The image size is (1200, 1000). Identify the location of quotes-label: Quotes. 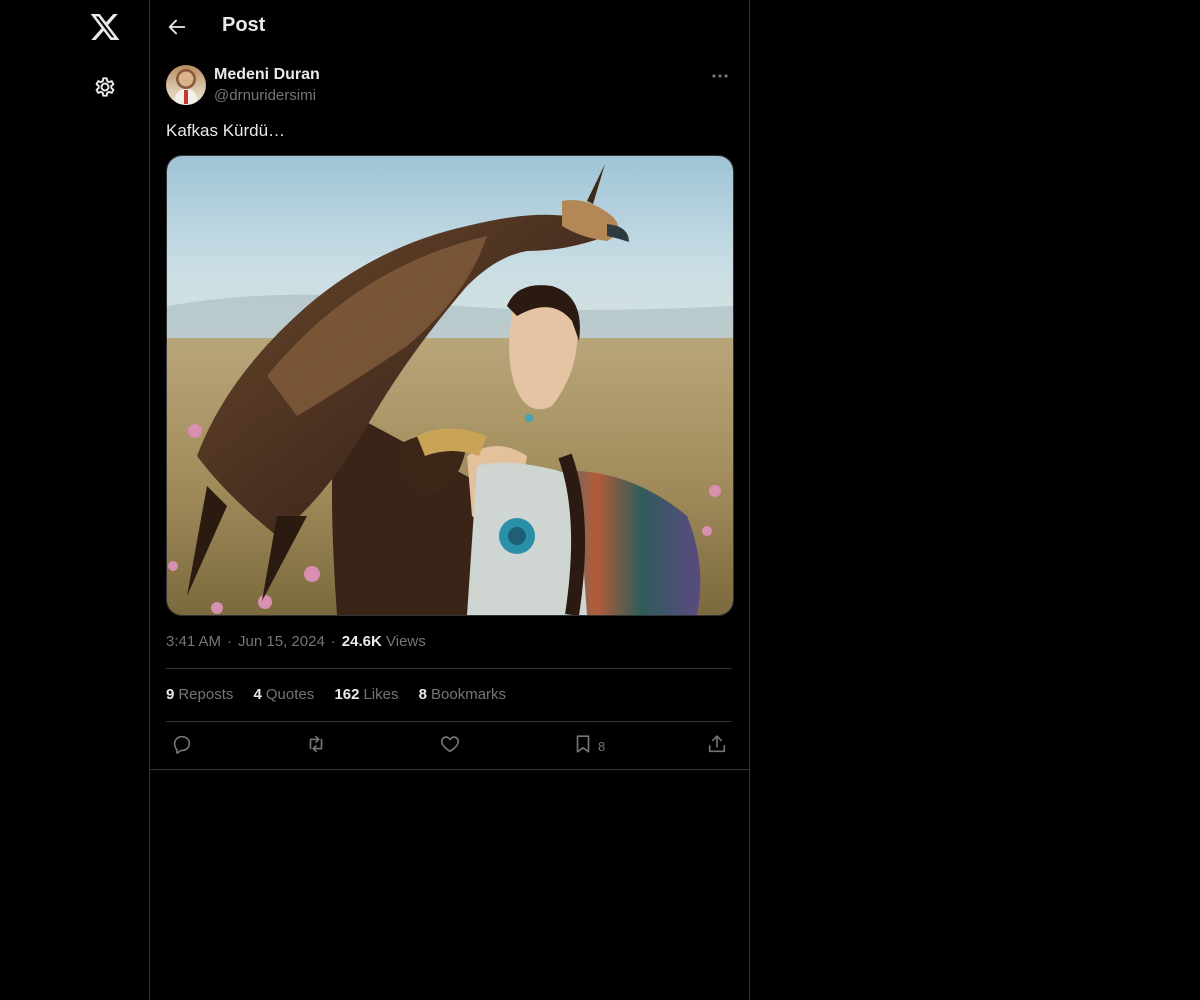
(290, 694).